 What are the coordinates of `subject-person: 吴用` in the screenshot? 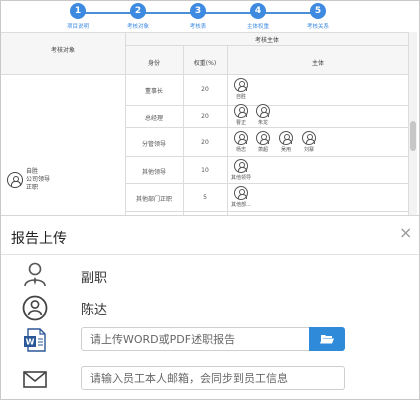 It's located at (286, 142).